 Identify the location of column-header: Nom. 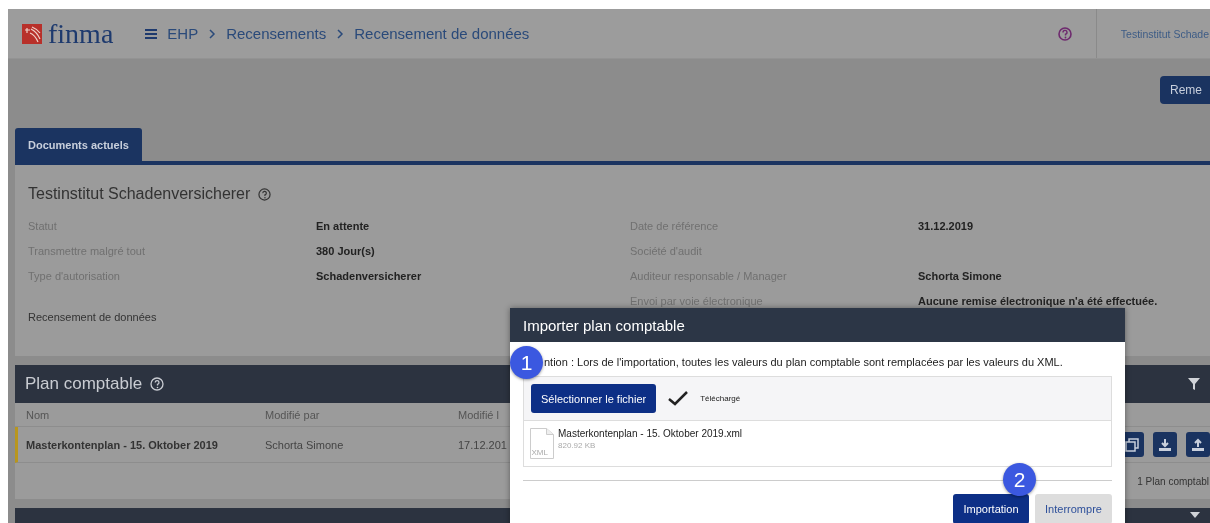
(145, 414).